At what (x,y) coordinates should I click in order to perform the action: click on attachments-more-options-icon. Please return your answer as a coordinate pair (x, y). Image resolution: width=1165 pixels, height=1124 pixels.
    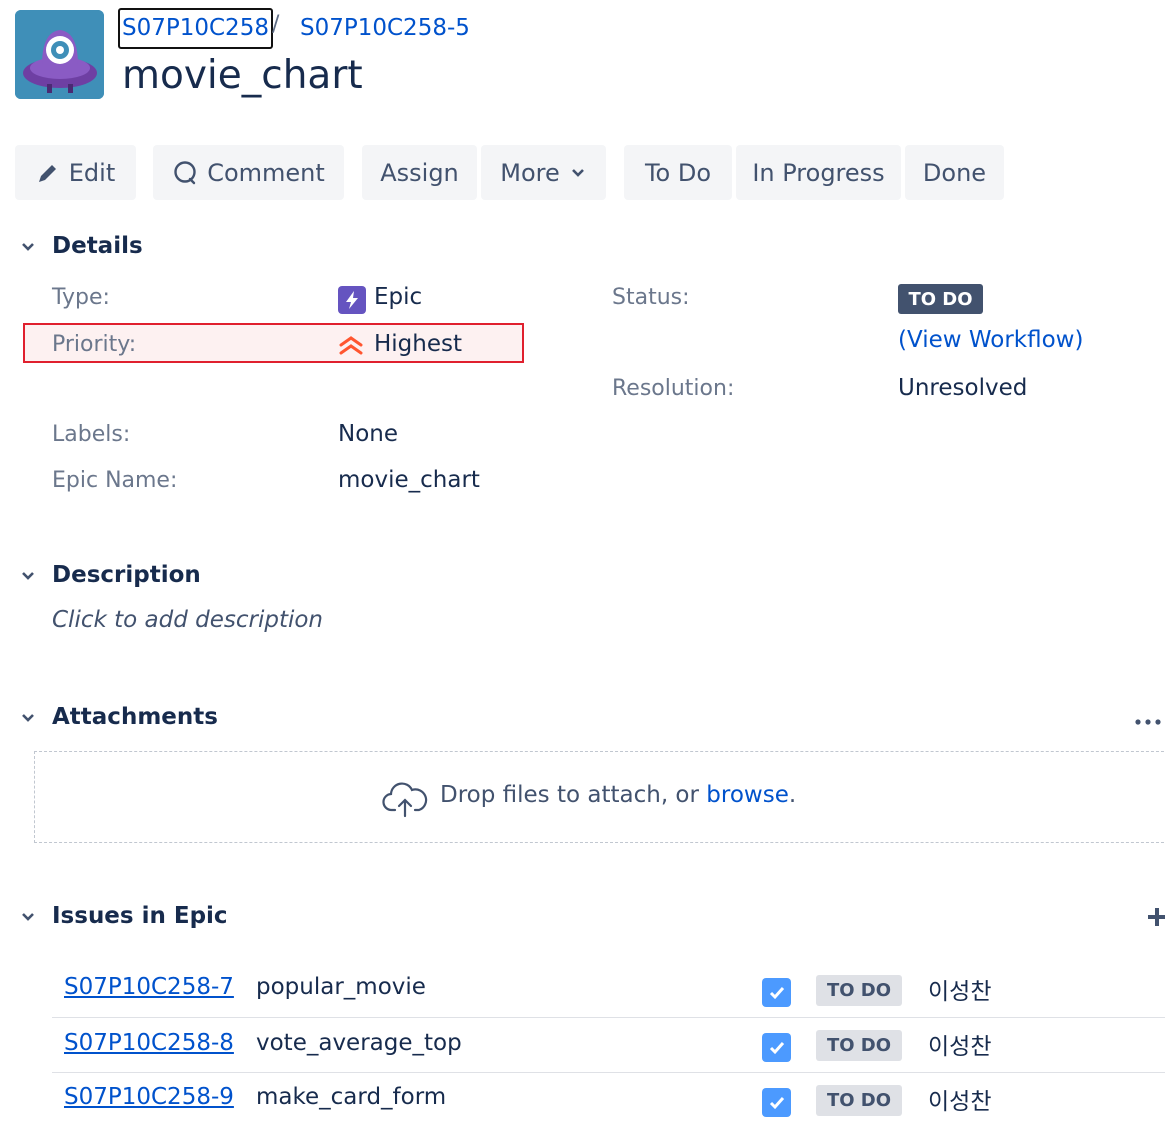
    Looking at the image, I should click on (1148, 720).